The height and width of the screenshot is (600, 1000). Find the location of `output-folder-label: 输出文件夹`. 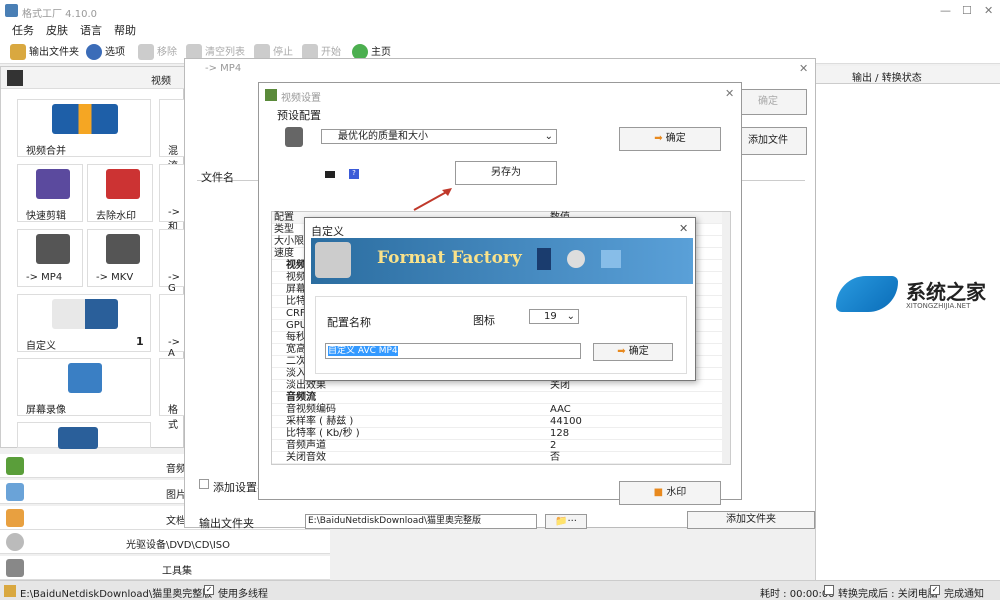

output-folder-label: 输出文件夹 is located at coordinates (226, 523).